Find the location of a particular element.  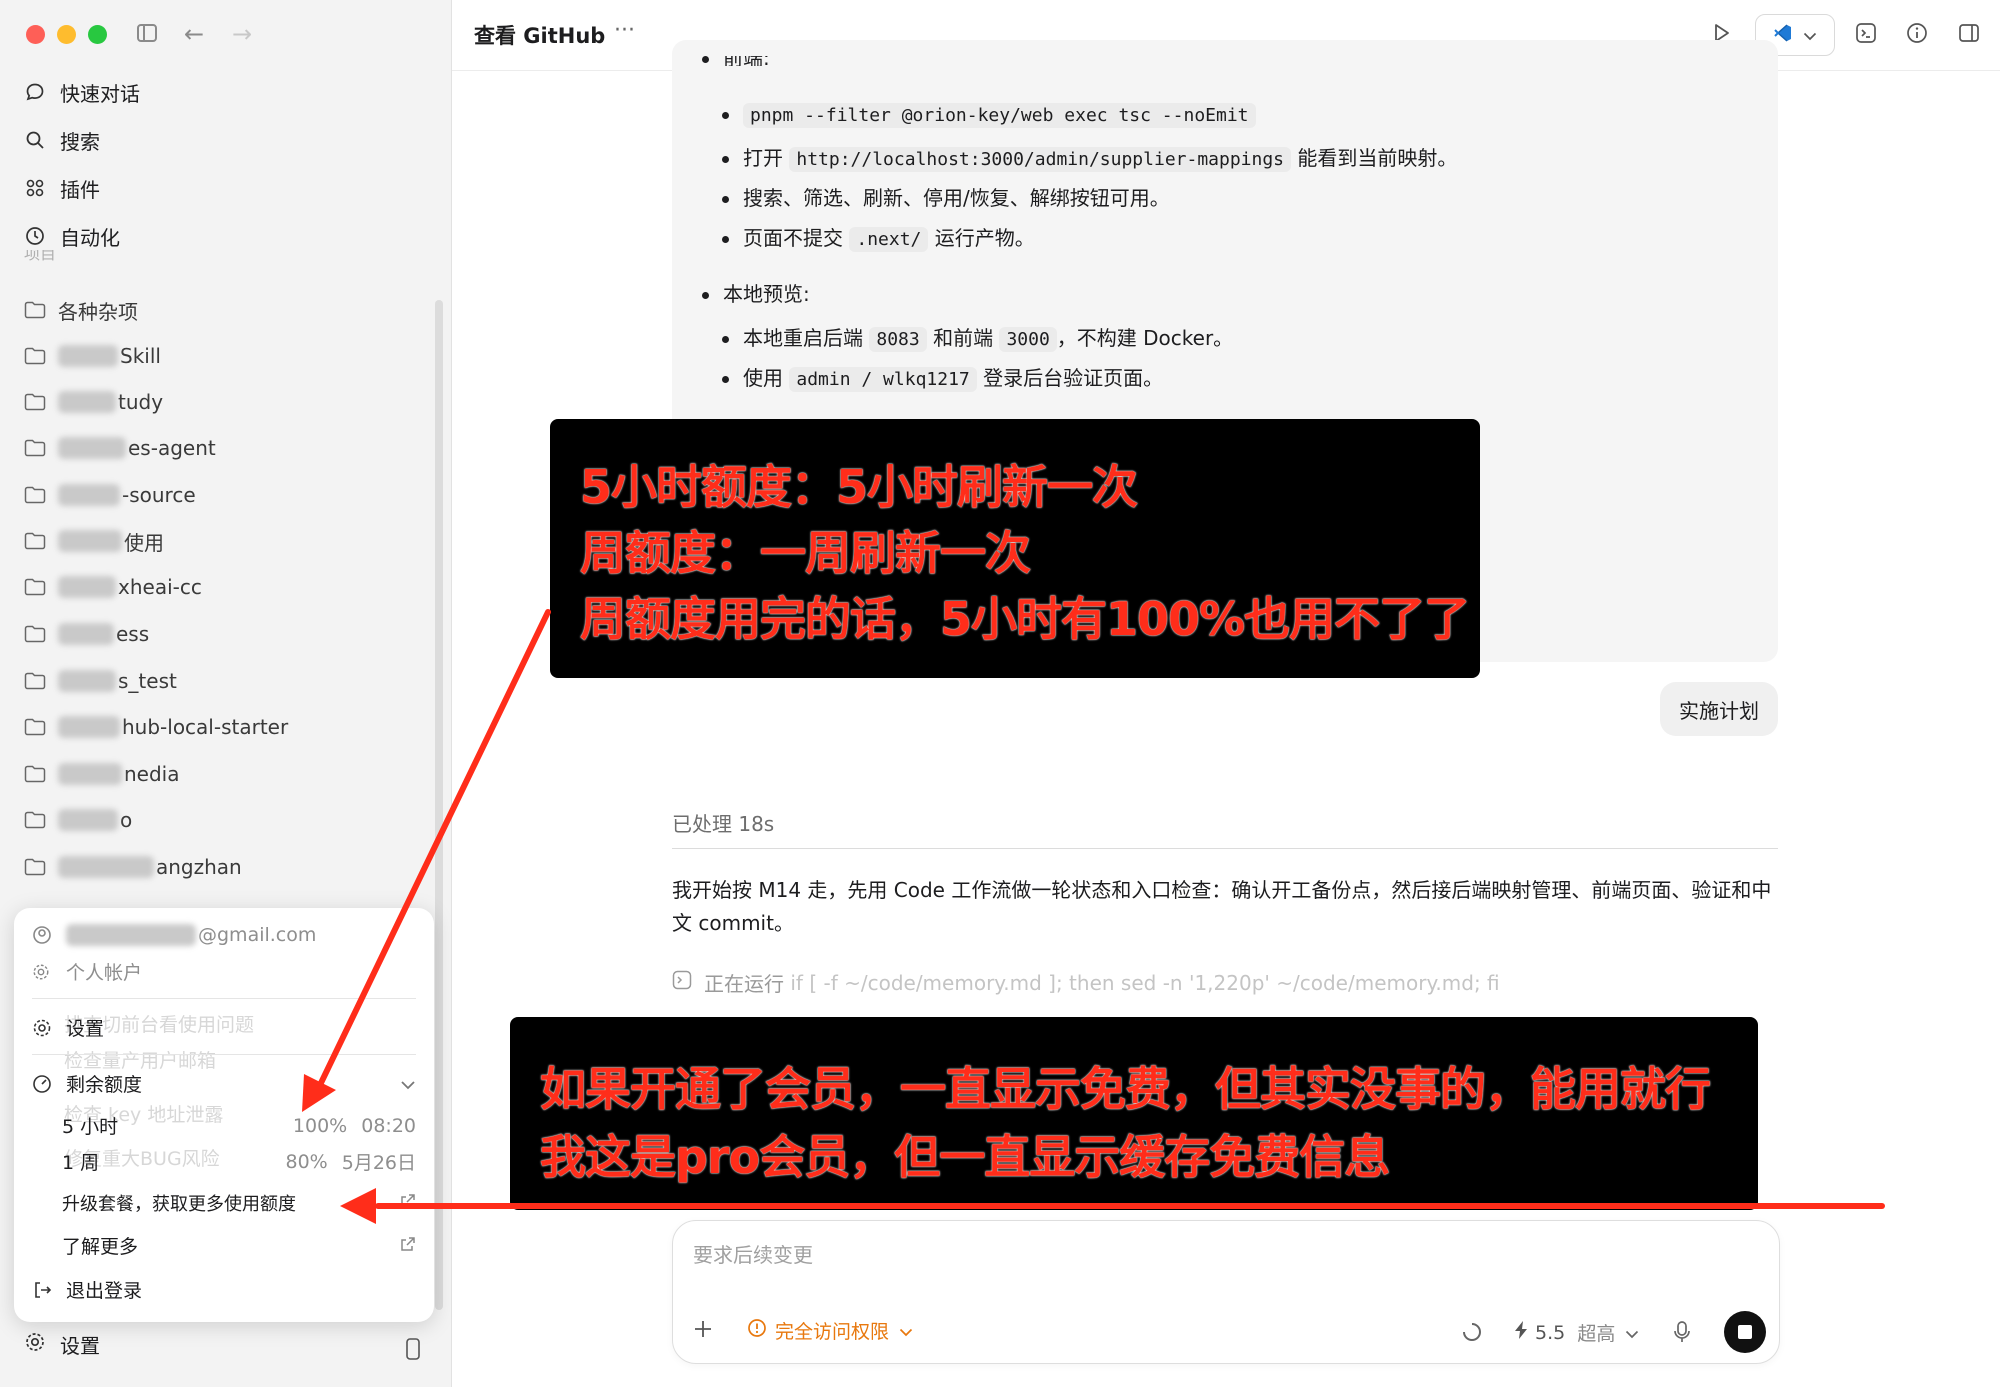

project-item: -source is located at coordinates (110, 495).